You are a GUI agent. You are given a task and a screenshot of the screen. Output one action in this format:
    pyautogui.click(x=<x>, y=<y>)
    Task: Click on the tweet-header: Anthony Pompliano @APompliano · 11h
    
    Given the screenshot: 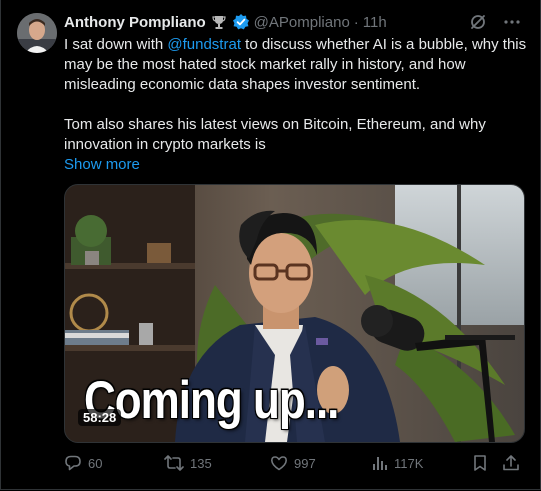 What is the action you would take?
    pyautogui.click(x=225, y=22)
    